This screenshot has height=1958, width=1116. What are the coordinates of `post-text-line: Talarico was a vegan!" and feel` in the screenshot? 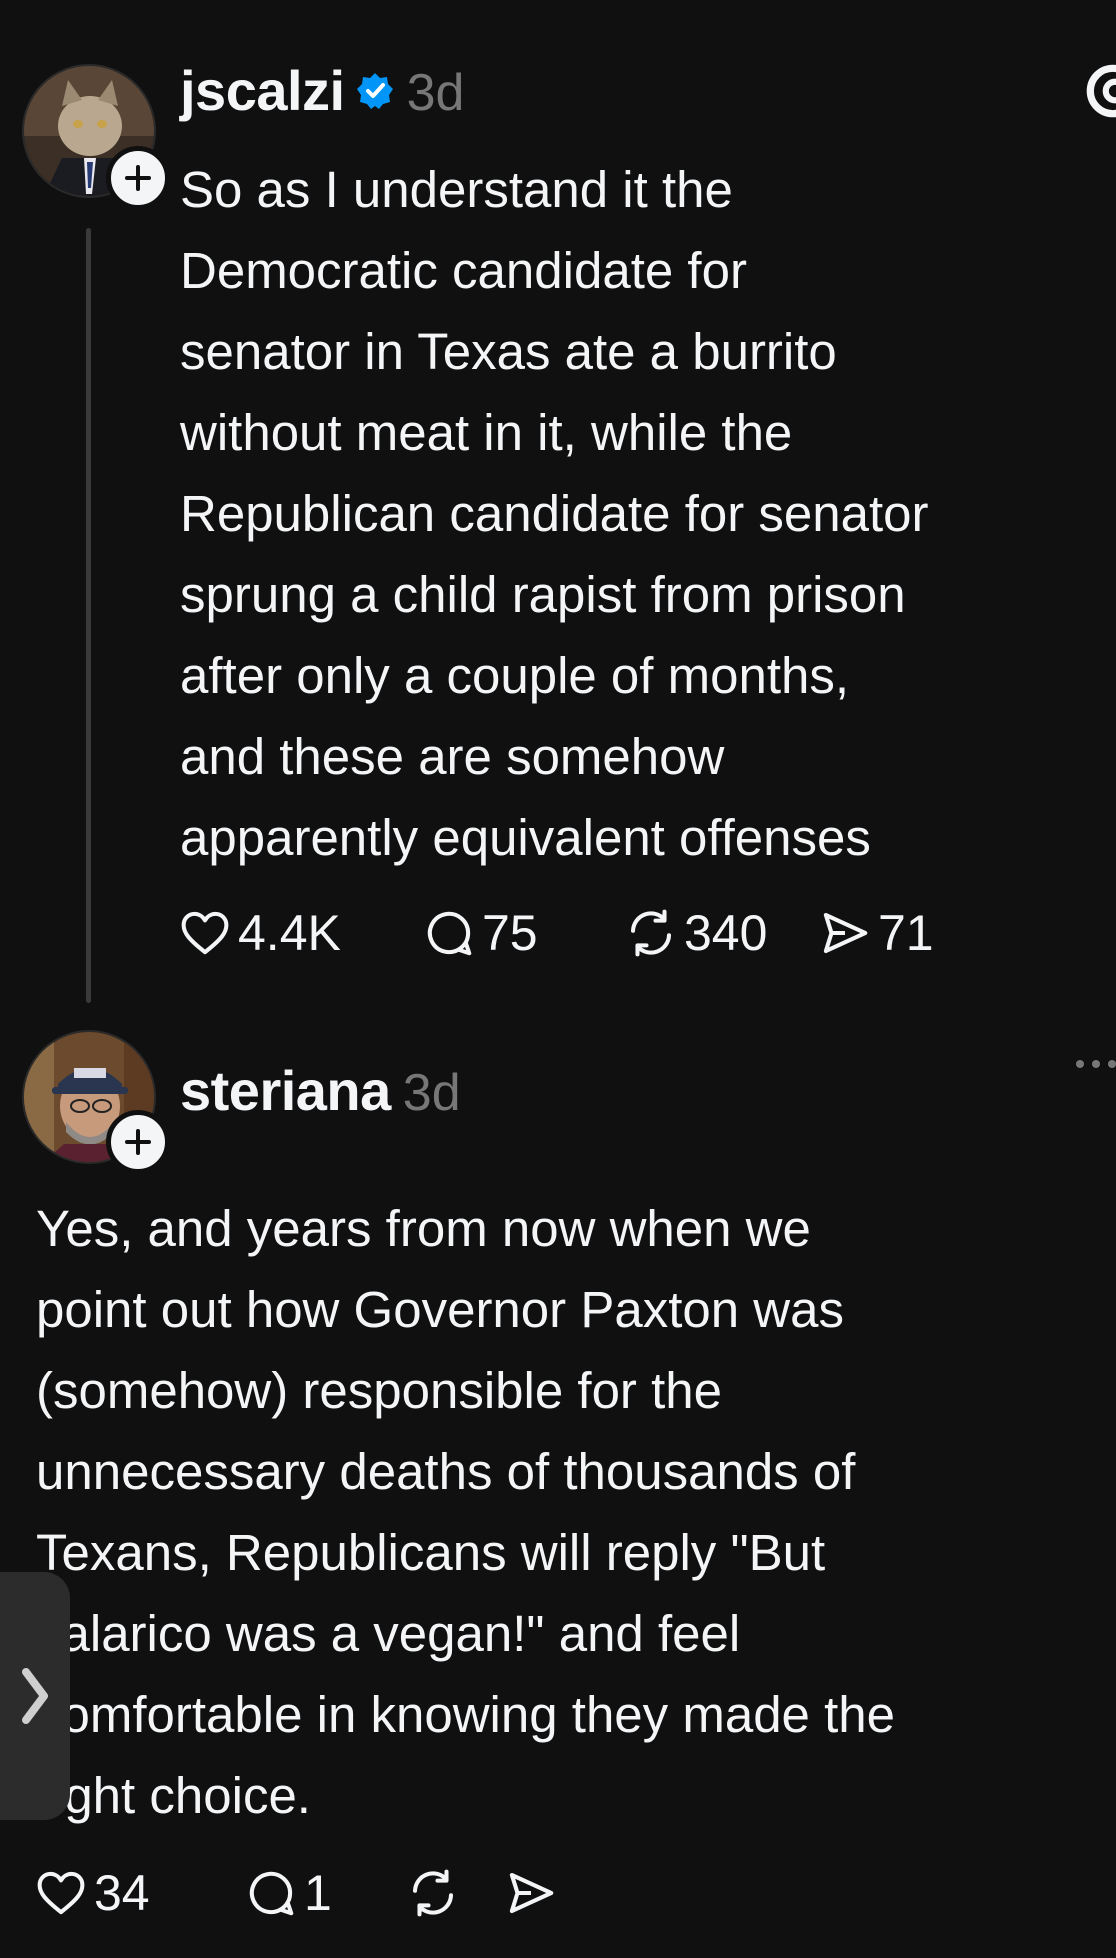 It's located at (388, 1633).